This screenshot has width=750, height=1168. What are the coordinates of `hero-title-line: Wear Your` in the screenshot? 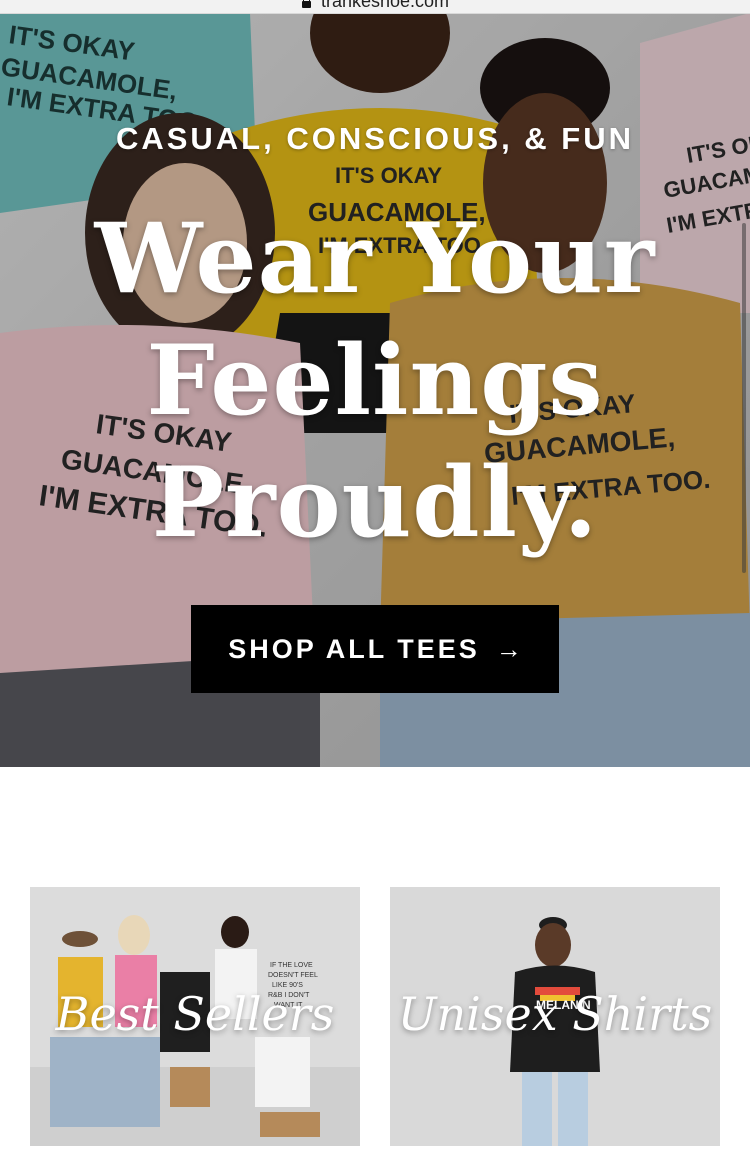 It's located at (375, 258).